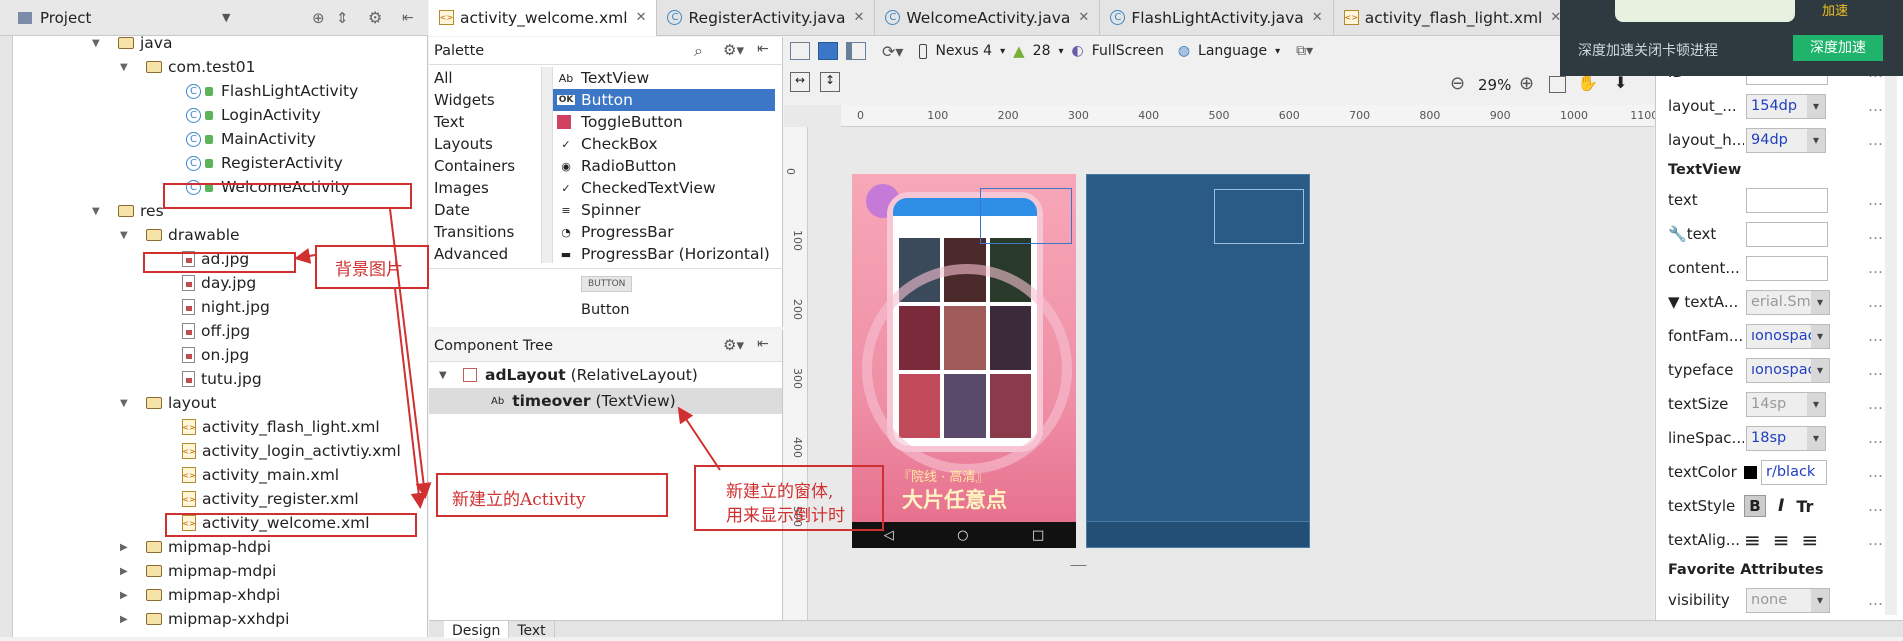 The width and height of the screenshot is (1903, 641). I want to click on arrow-new-window, so click(699, 438).